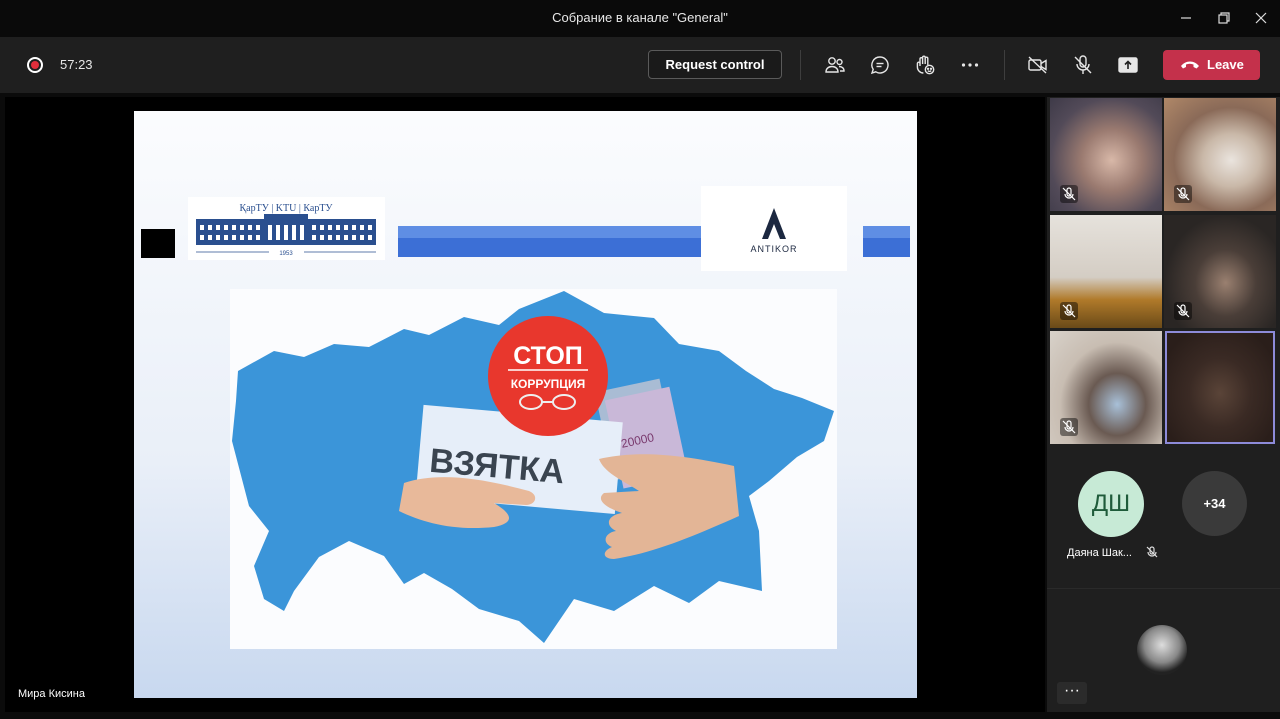 The width and height of the screenshot is (1280, 719). Describe the element at coordinates (548, 376) in the screenshot. I see `stop-badge` at that location.